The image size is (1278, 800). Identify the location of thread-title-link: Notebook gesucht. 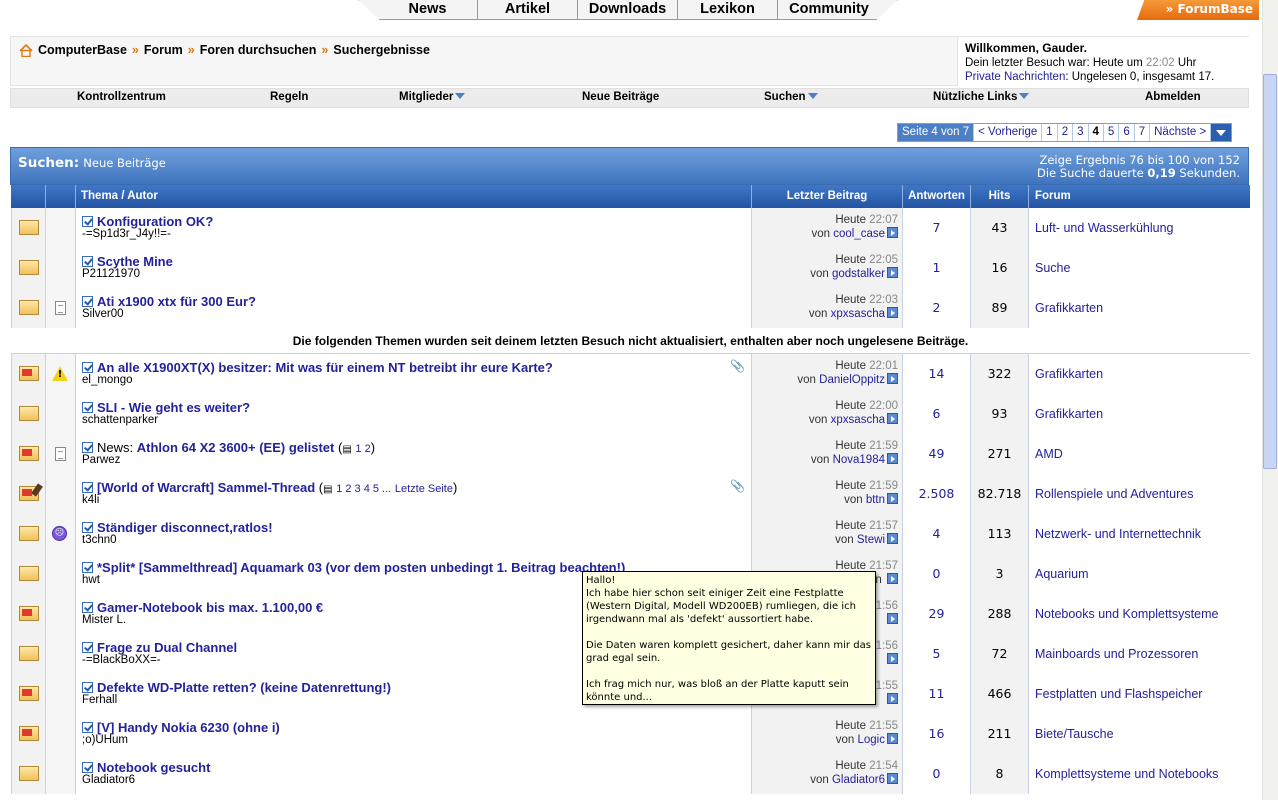
(153, 767).